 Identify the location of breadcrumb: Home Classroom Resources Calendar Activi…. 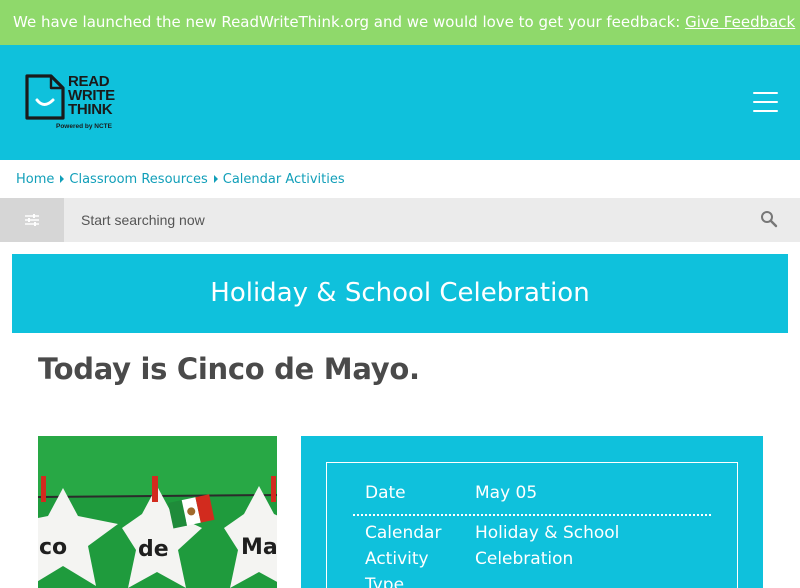
(180, 179).